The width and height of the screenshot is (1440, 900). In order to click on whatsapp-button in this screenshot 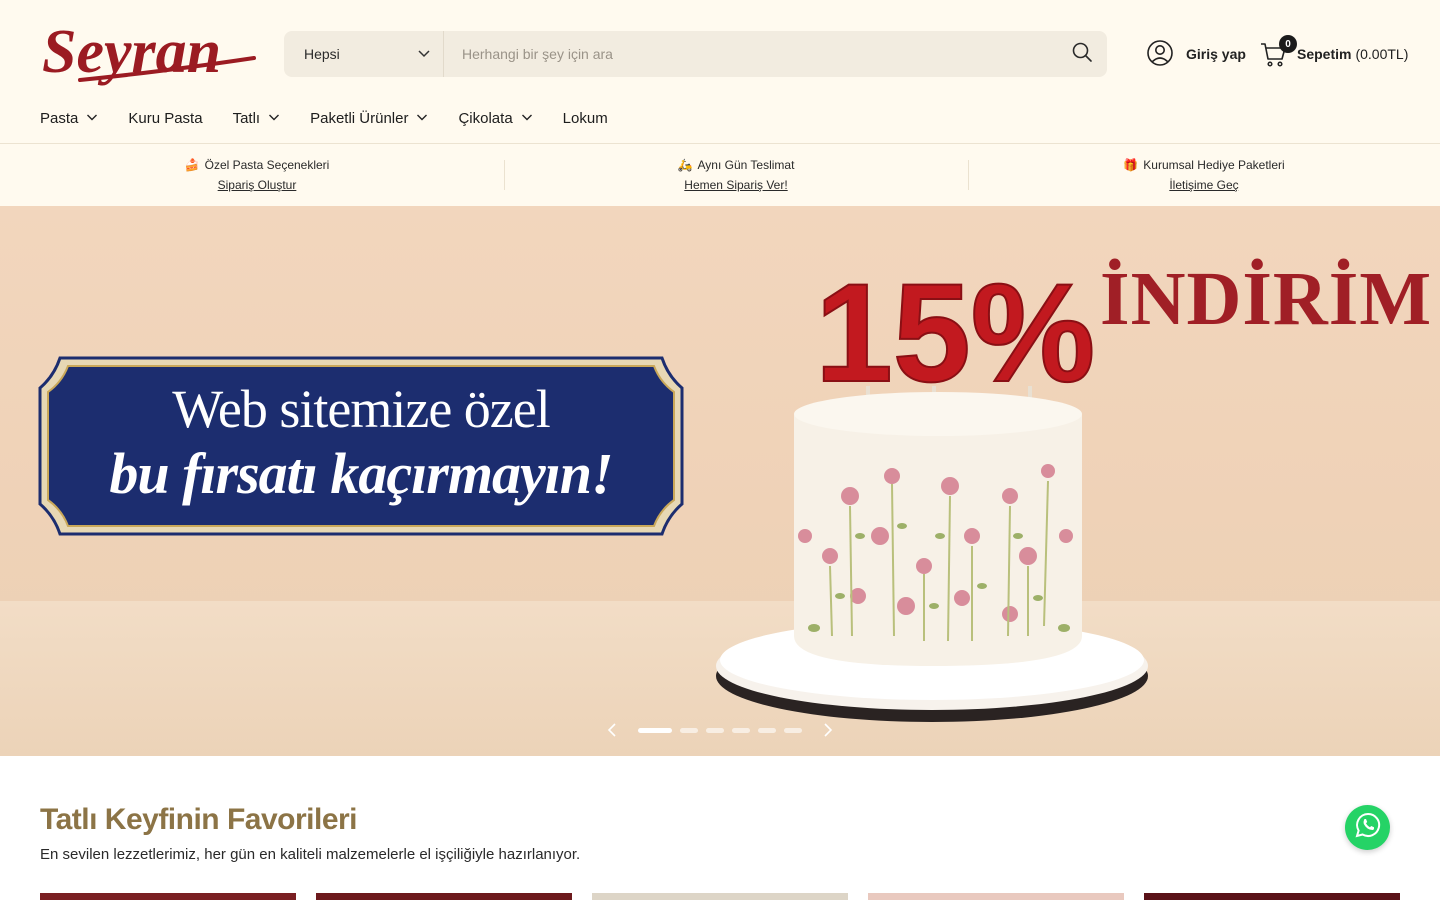, I will do `click(1367, 827)`.